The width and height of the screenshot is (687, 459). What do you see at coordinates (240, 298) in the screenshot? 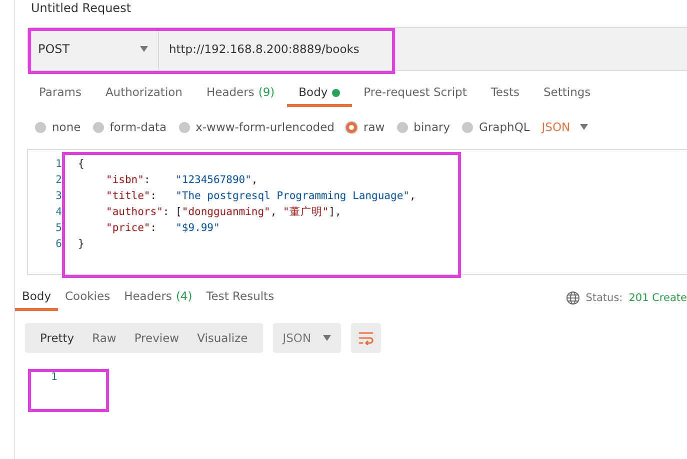
I see `response-tab: Test Results` at bounding box center [240, 298].